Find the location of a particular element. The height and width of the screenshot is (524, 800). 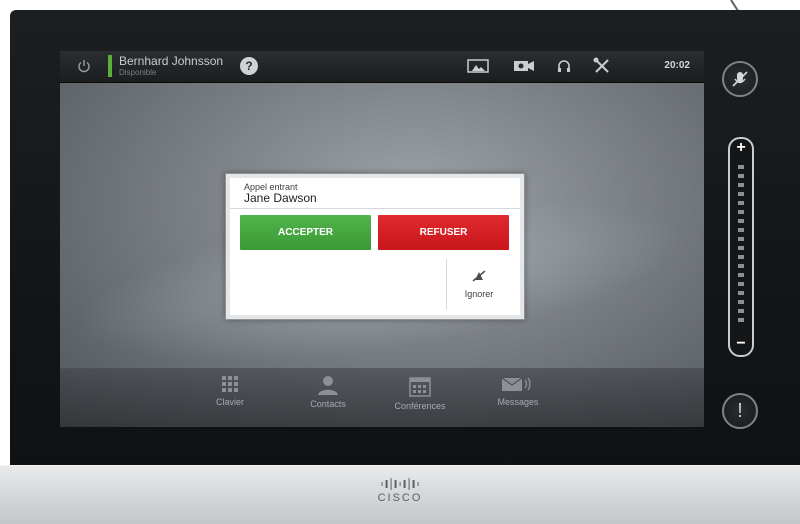

accept-button: ACCEPTER is located at coordinates (305, 232).